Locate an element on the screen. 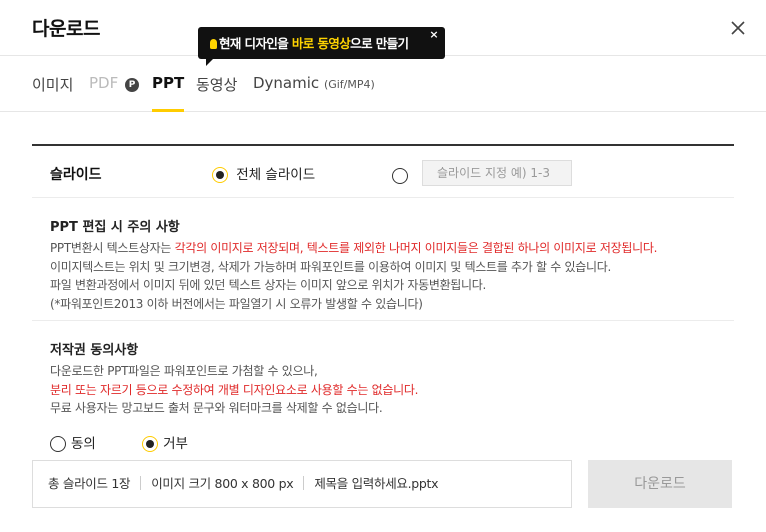 The height and width of the screenshot is (532, 766). tab-dynamic: Dynamic (Gif/MP4) is located at coordinates (314, 93).